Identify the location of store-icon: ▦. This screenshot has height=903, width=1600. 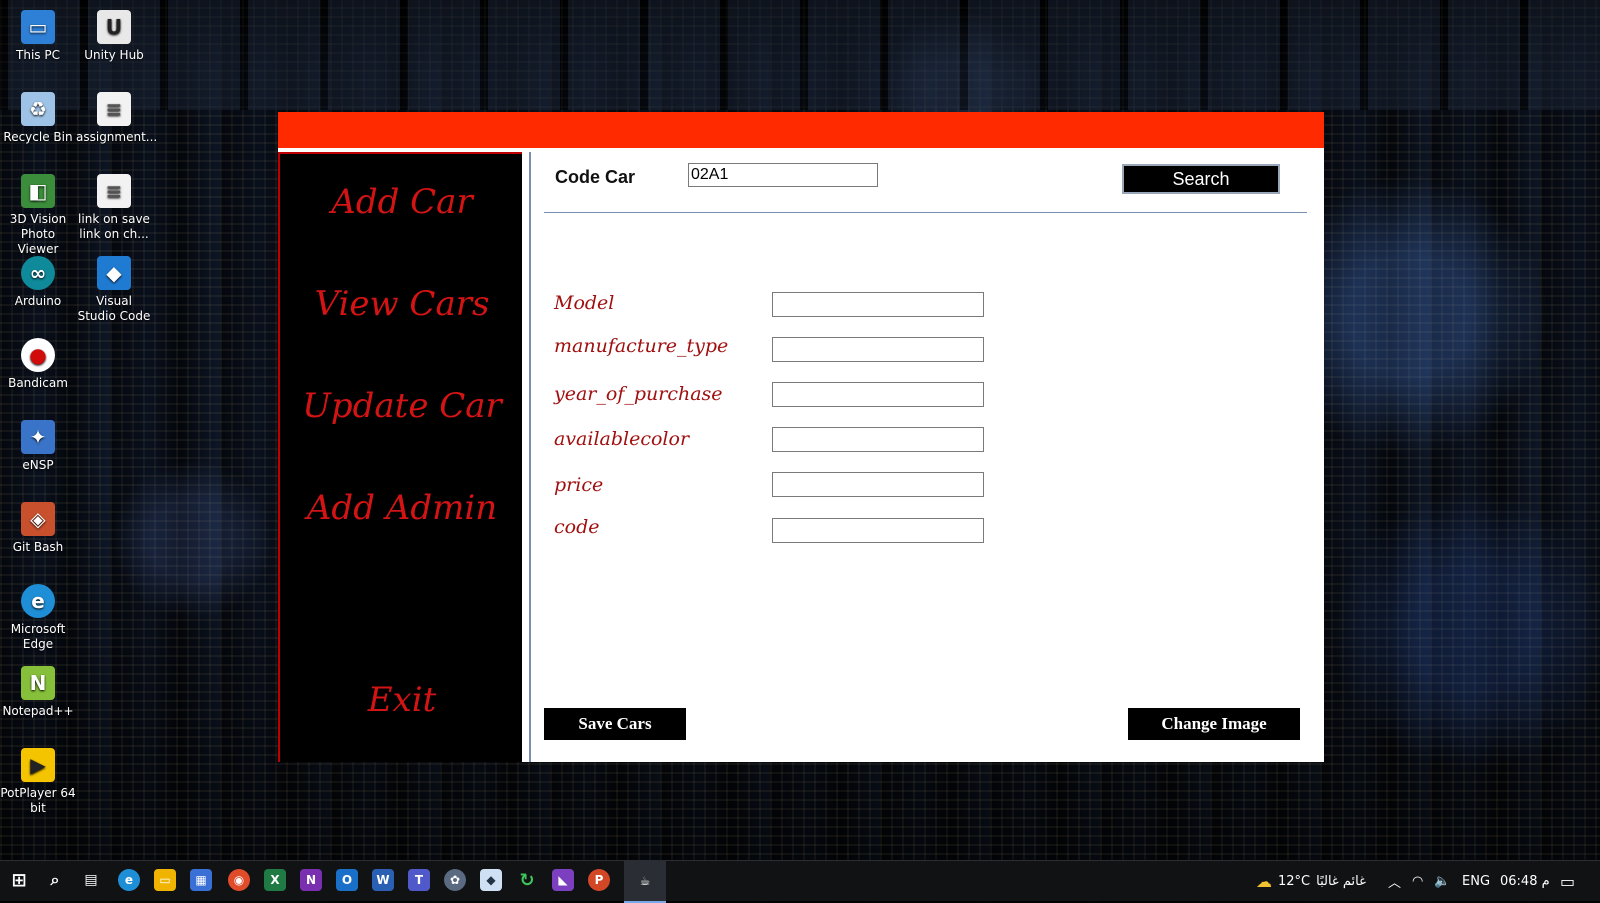
(201, 880).